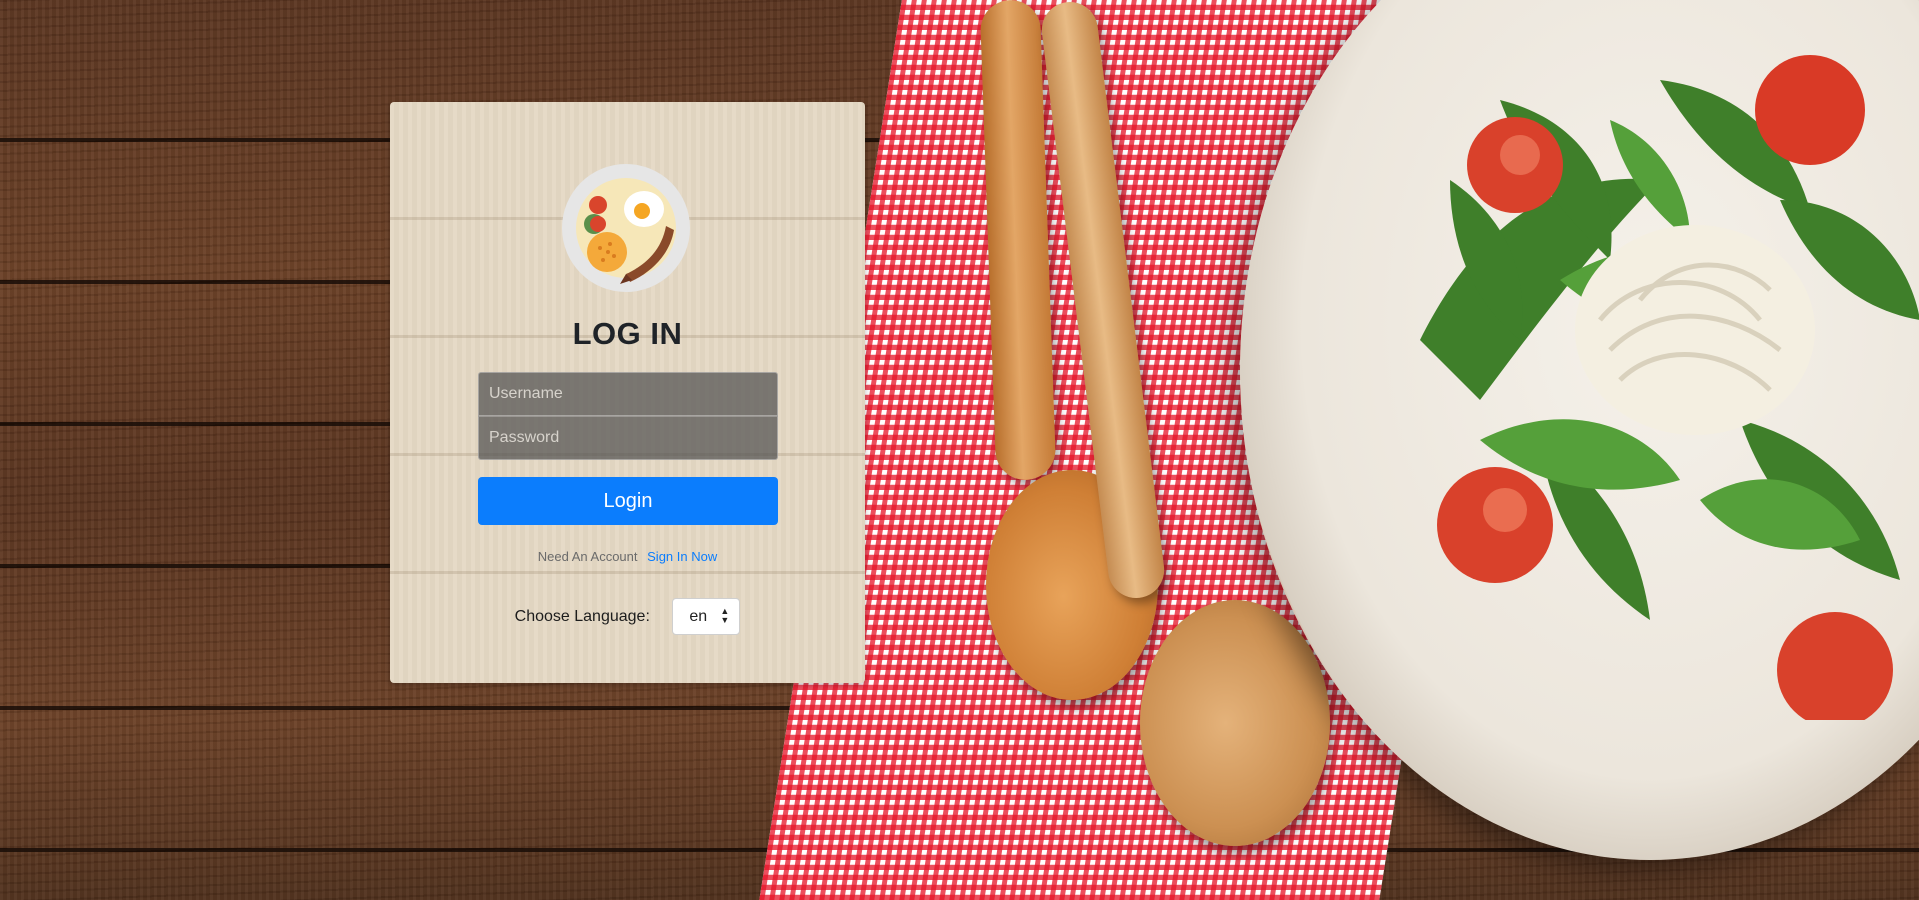 The image size is (1919, 900). I want to click on login-button: Login, so click(628, 501).